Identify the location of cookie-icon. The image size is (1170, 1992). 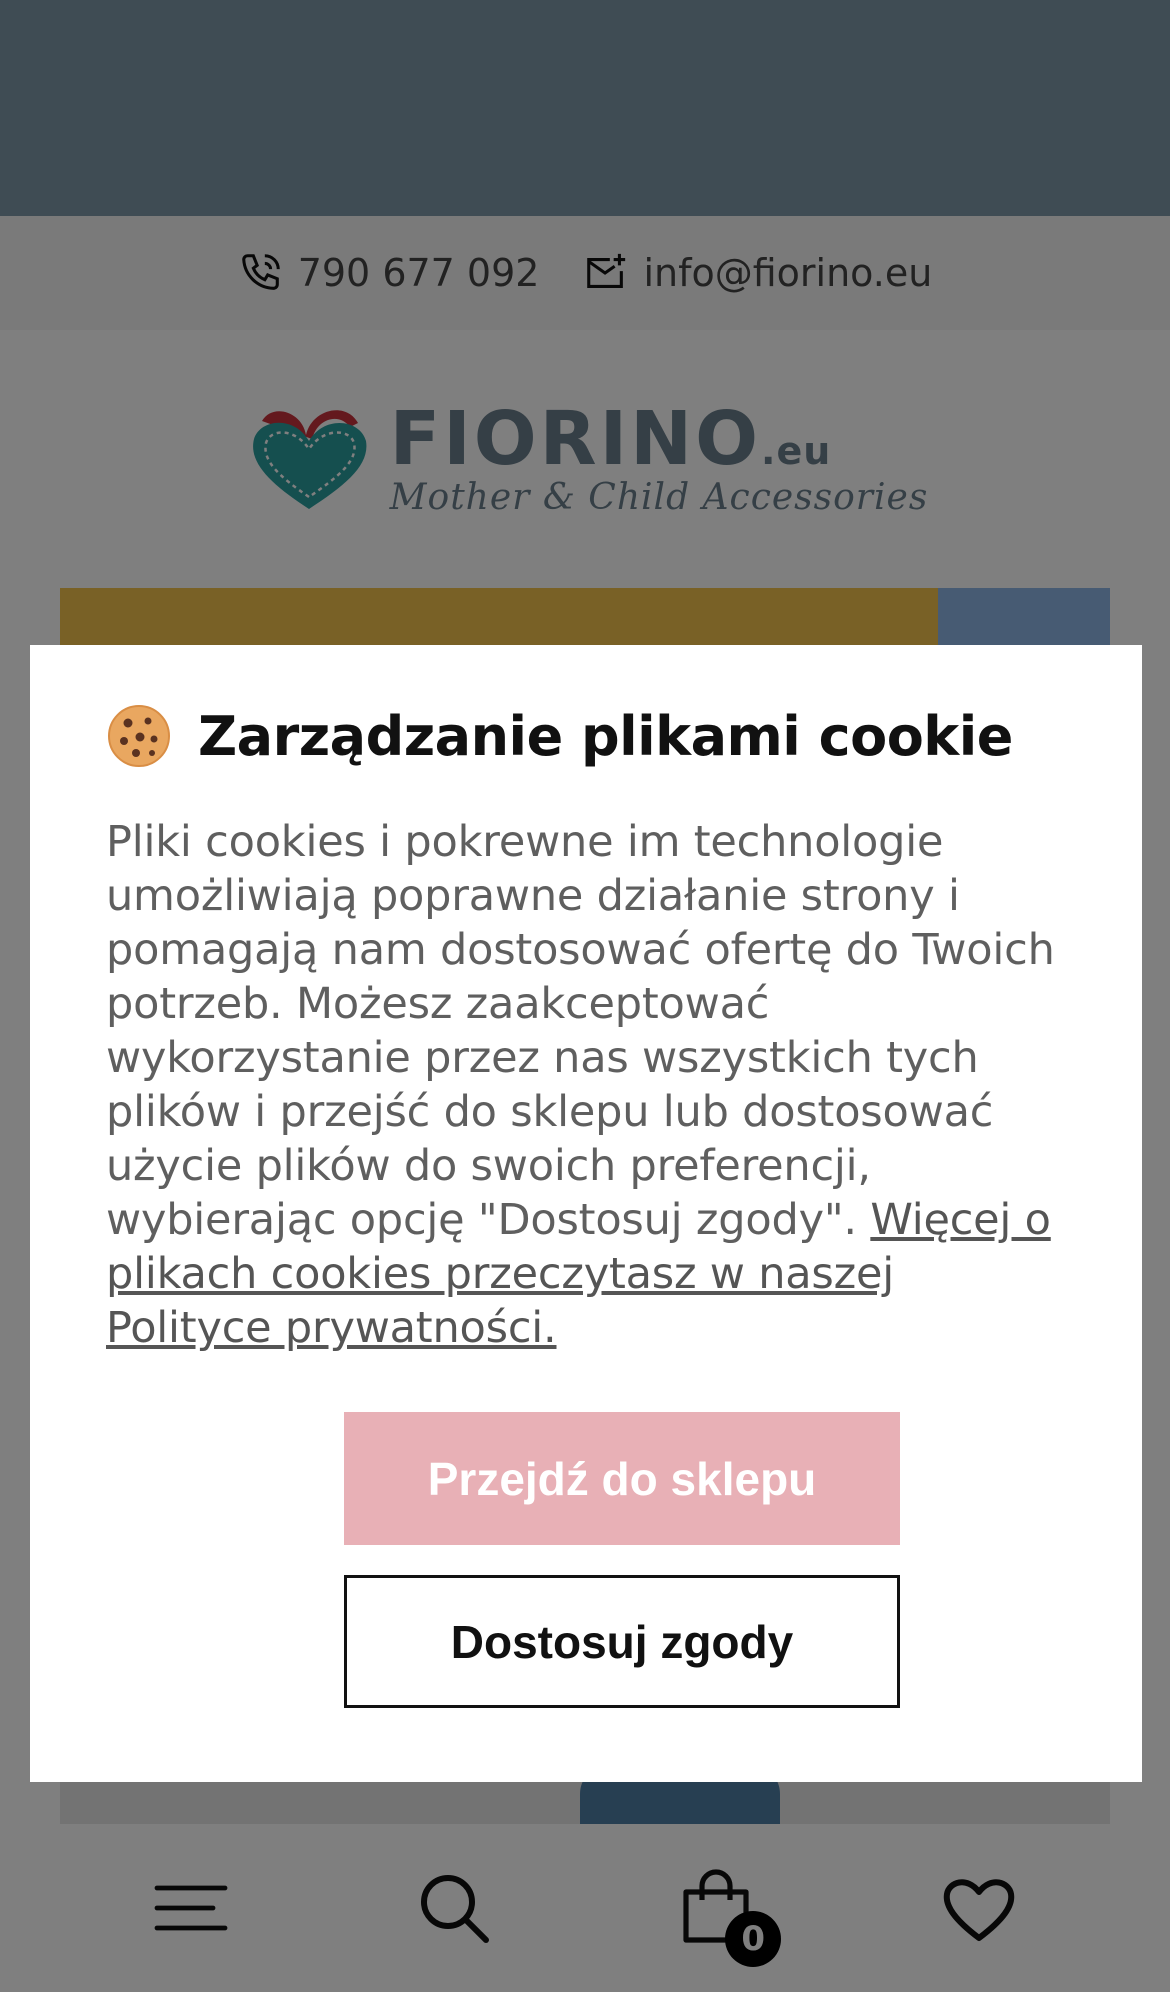
(139, 736).